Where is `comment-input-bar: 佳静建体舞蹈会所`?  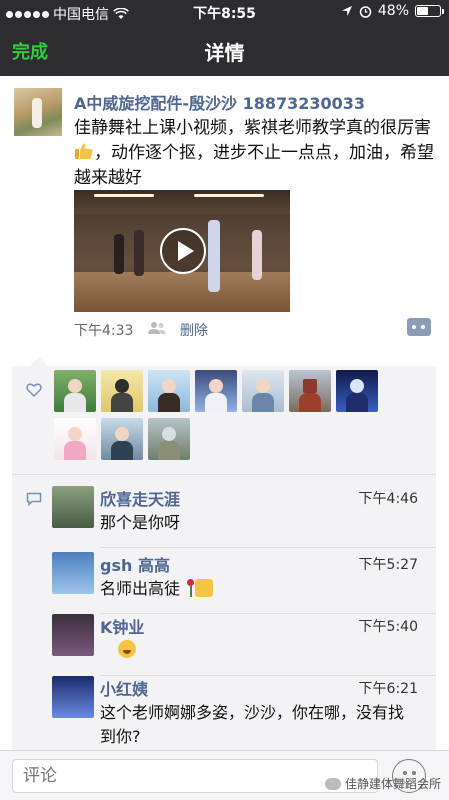 comment-input-bar: 佳静建体舞蹈会所 is located at coordinates (224, 775).